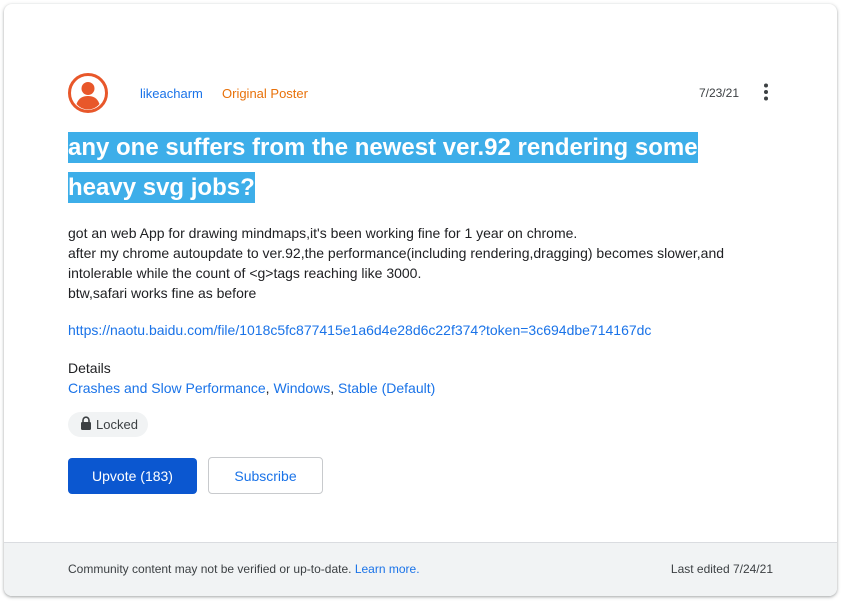 Image resolution: width=845 pixels, height=603 pixels. I want to click on post-body-line: btw,safari works fine as before, so click(162, 293).